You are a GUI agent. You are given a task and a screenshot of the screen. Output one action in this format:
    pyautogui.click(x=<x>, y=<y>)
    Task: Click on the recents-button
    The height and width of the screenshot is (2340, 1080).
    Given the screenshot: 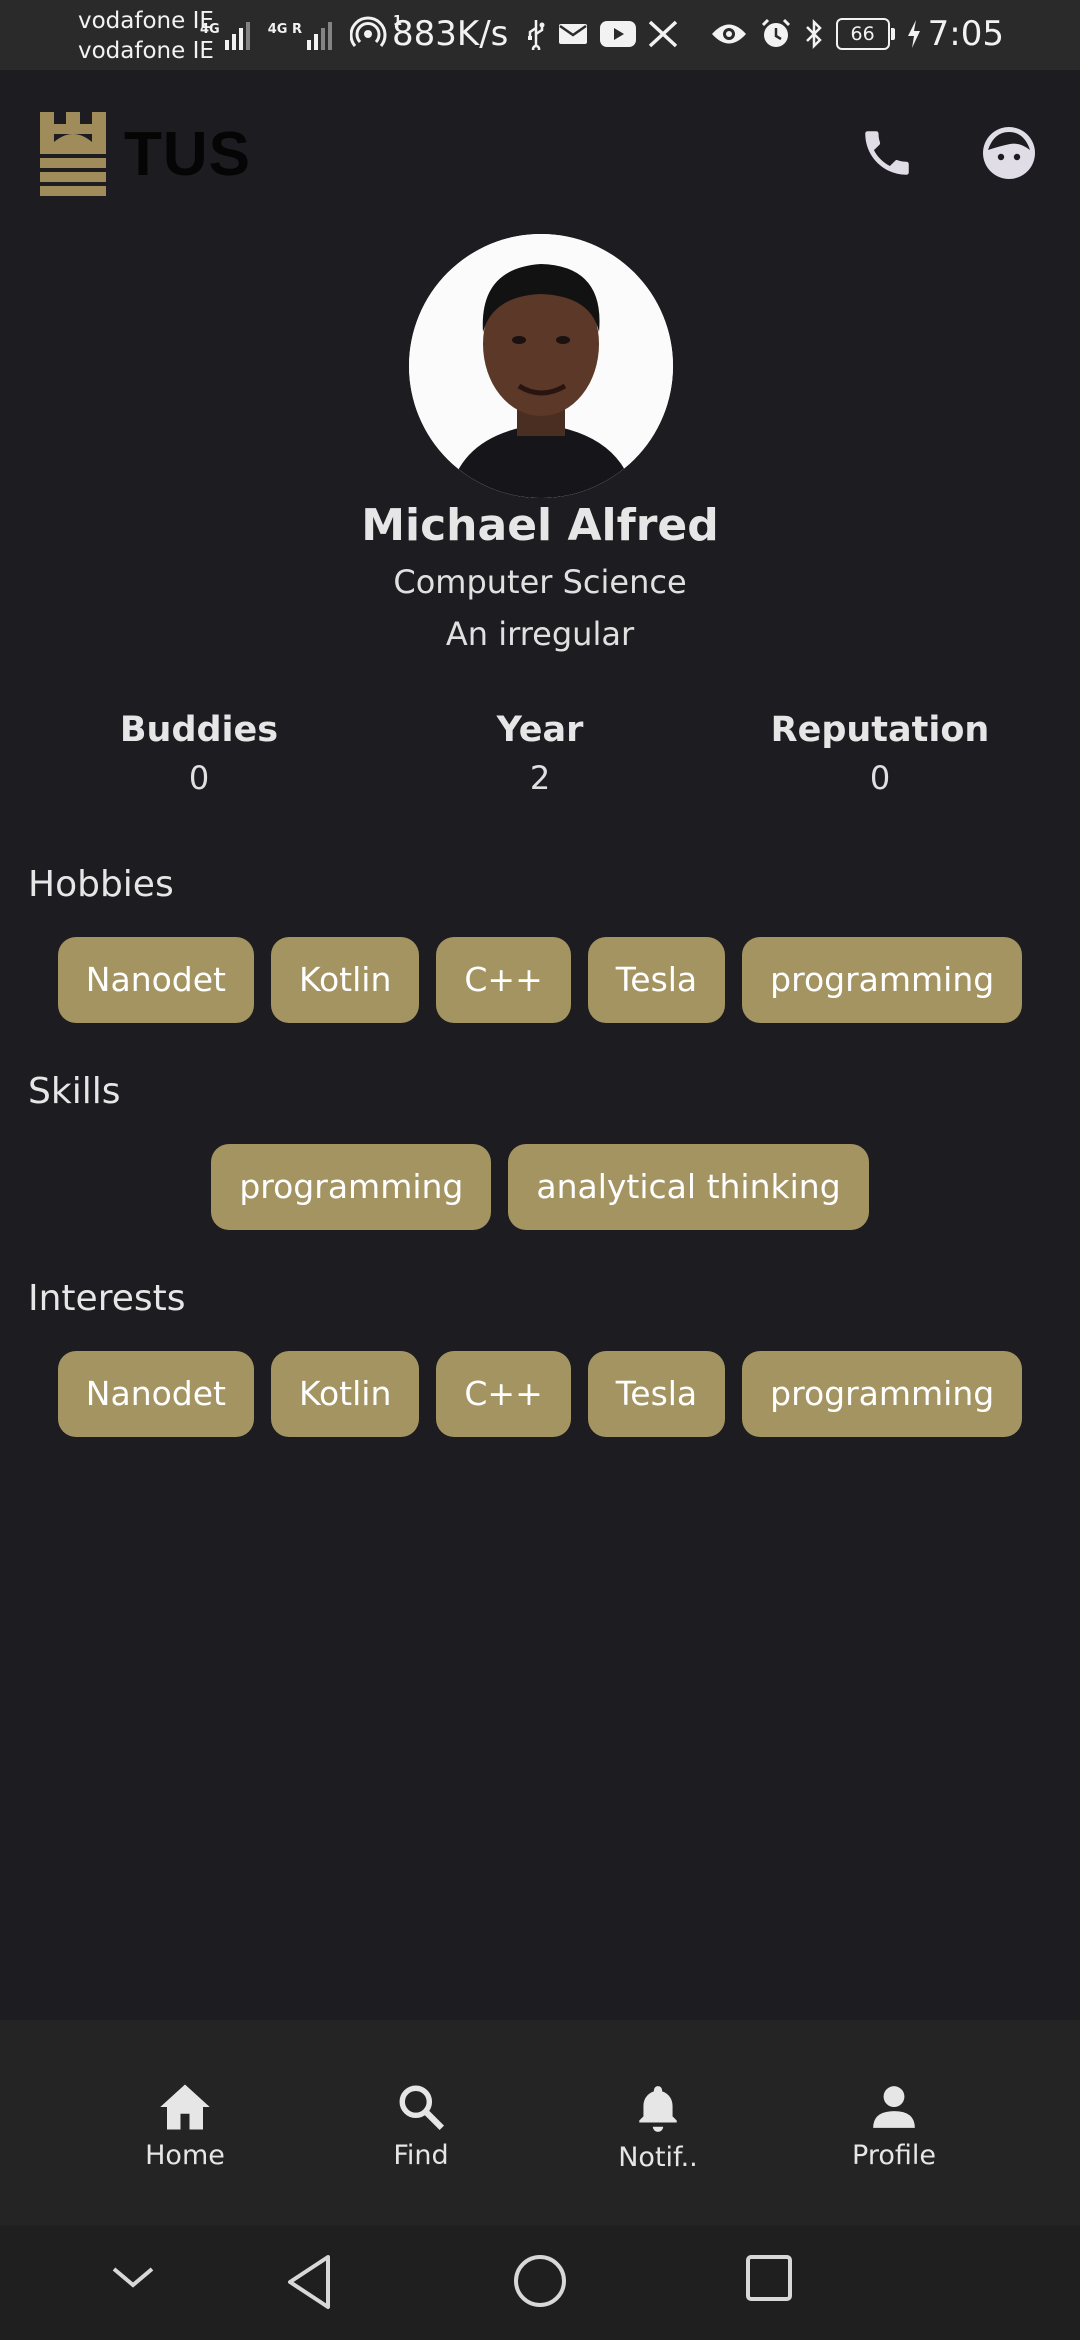 What is the action you would take?
    pyautogui.click(x=769, y=2280)
    